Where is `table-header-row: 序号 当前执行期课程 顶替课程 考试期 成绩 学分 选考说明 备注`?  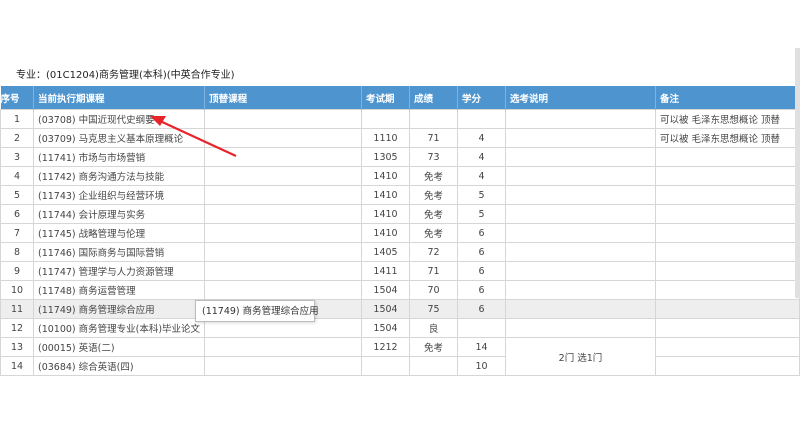
table-header-row: 序号 当前执行期课程 顶替课程 考试期 成绩 学分 选考说明 备注 is located at coordinates (400, 98).